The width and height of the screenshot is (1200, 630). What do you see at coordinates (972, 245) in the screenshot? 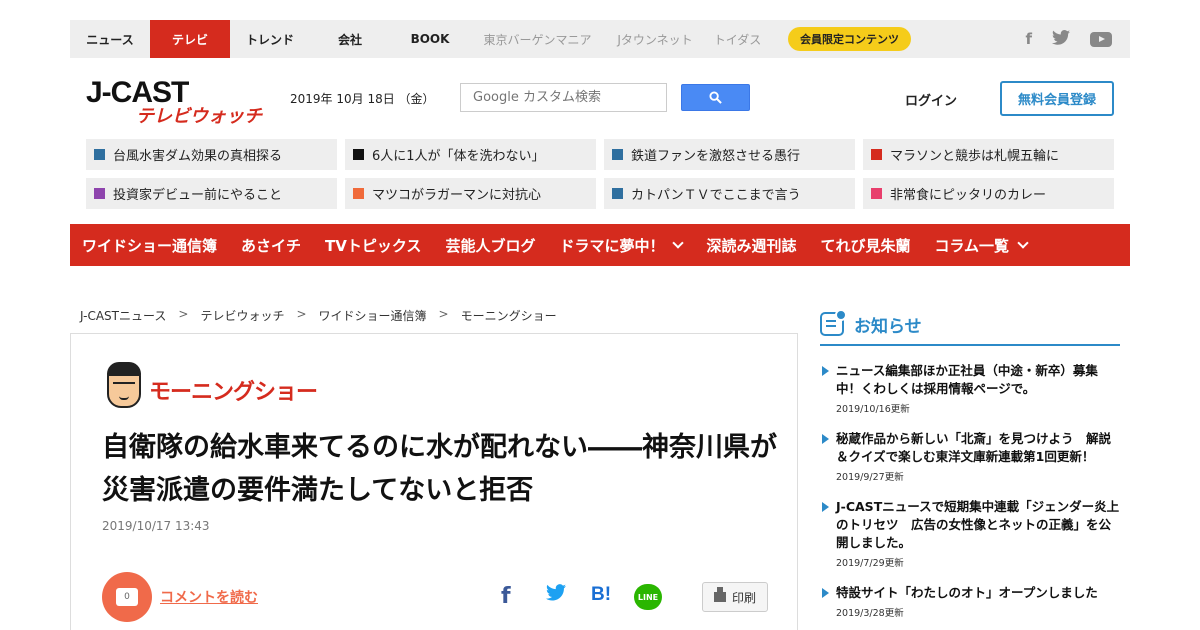
I see `nav-label: コラム一覧` at bounding box center [972, 245].